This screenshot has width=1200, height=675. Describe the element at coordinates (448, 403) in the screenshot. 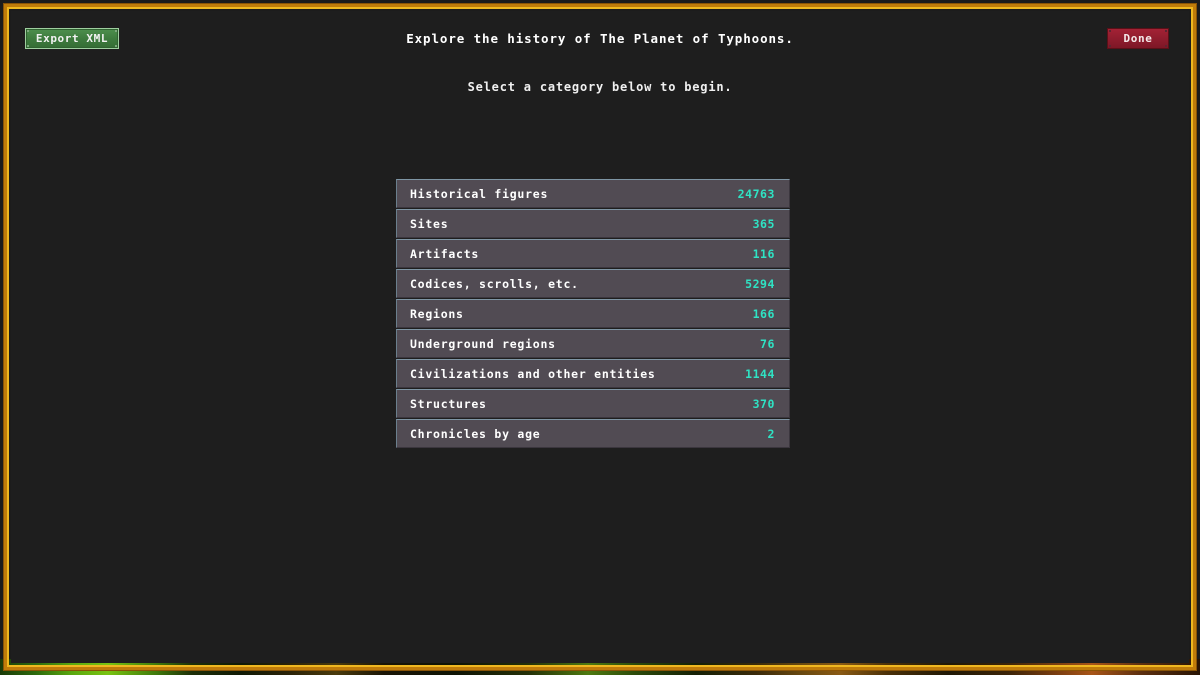

I see `category-label: Structures` at that location.